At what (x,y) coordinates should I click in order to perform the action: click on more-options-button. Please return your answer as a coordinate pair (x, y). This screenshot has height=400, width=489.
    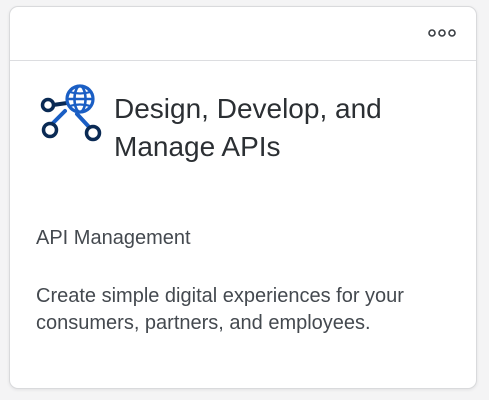
    Looking at the image, I should click on (442, 33).